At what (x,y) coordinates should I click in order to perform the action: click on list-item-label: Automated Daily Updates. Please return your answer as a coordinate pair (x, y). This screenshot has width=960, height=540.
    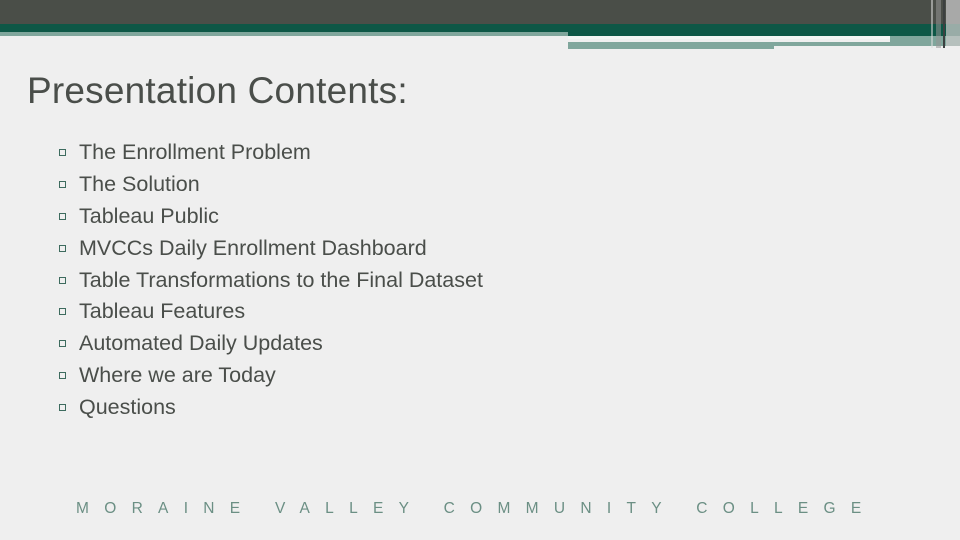
    Looking at the image, I should click on (201, 343).